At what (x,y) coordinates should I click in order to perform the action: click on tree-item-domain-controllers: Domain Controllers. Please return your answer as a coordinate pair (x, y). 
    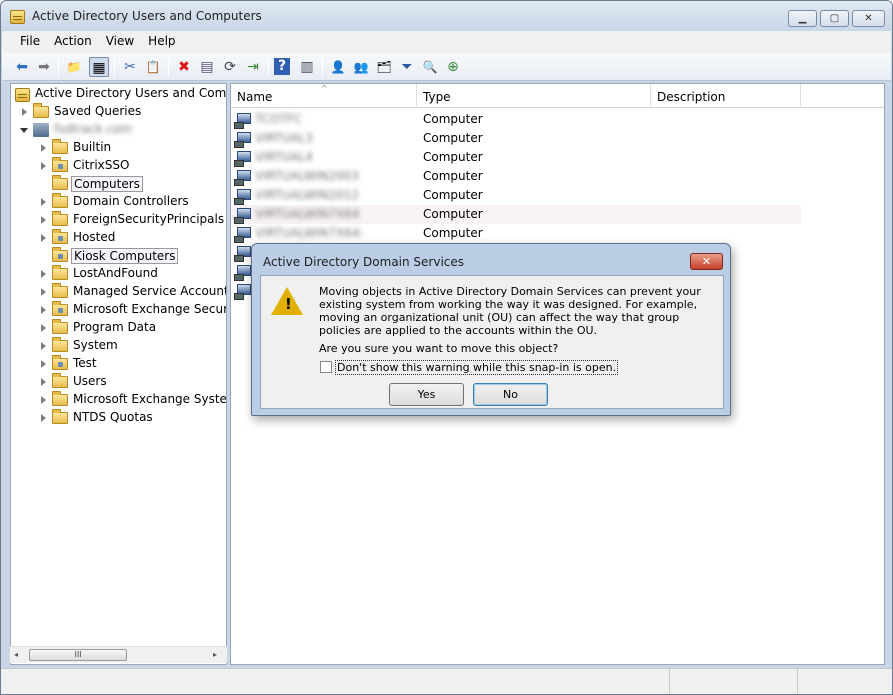
    Looking at the image, I should click on (118, 202).